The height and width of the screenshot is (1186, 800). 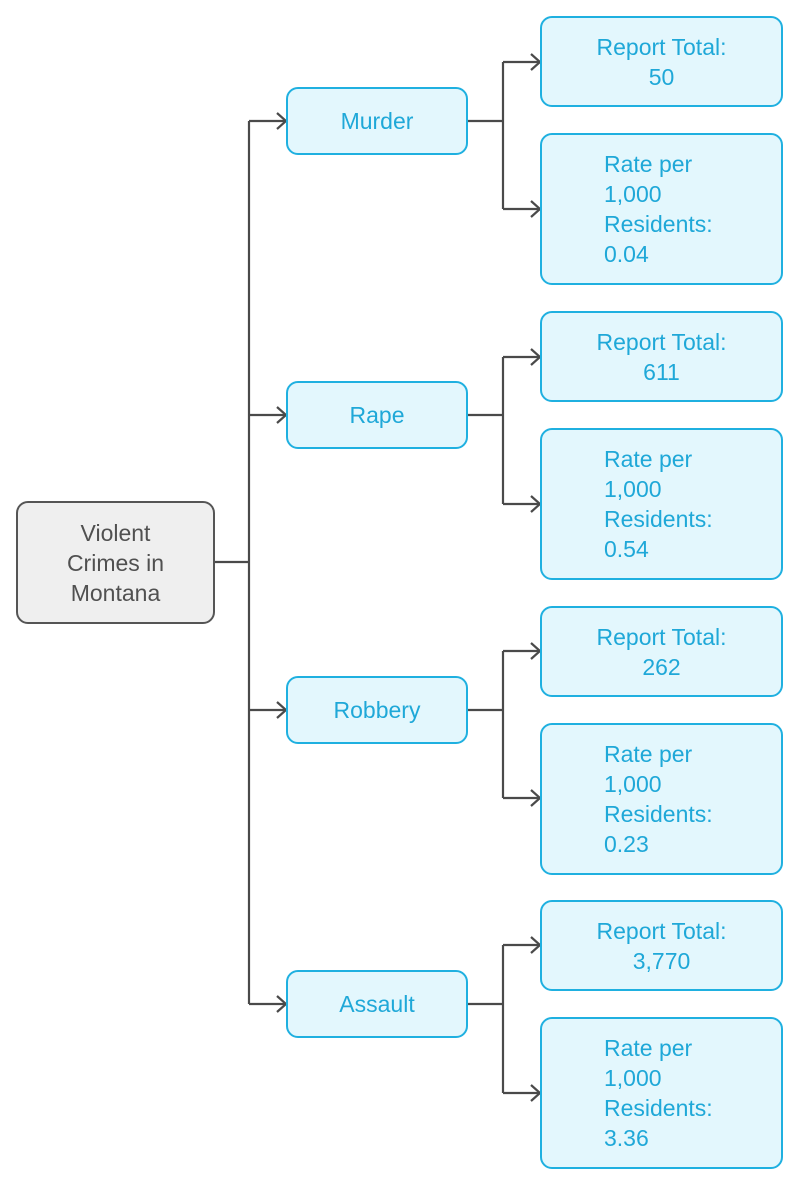 I want to click on category-label: Assault, so click(x=377, y=1003).